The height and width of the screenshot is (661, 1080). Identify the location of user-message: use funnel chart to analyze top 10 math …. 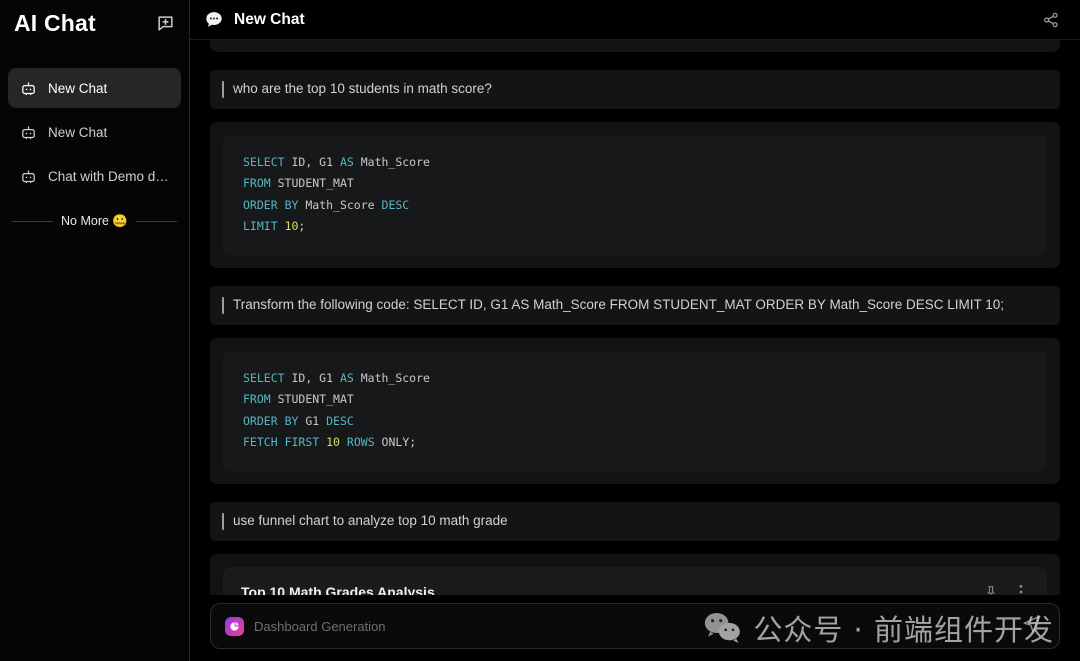
(635, 521).